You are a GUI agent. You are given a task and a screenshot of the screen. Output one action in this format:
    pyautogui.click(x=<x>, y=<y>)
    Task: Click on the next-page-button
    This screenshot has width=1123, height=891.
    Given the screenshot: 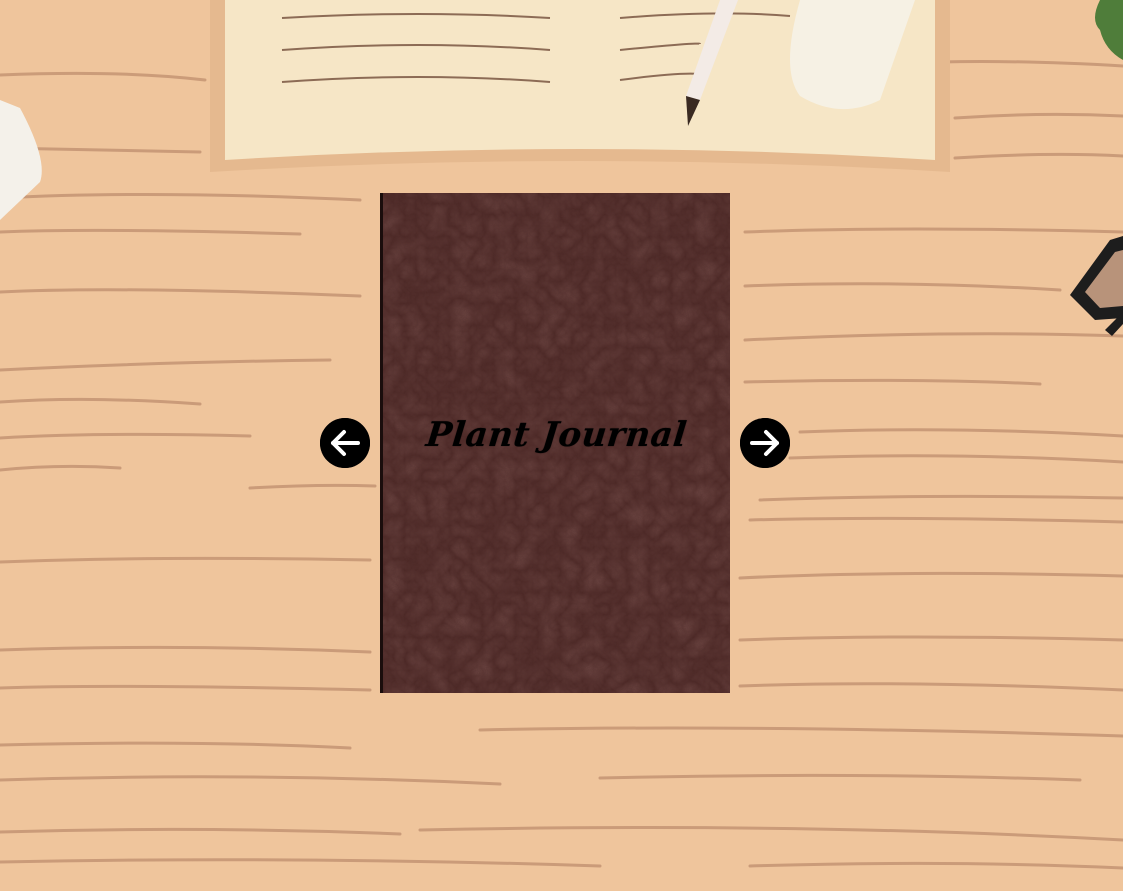 What is the action you would take?
    pyautogui.click(x=765, y=443)
    